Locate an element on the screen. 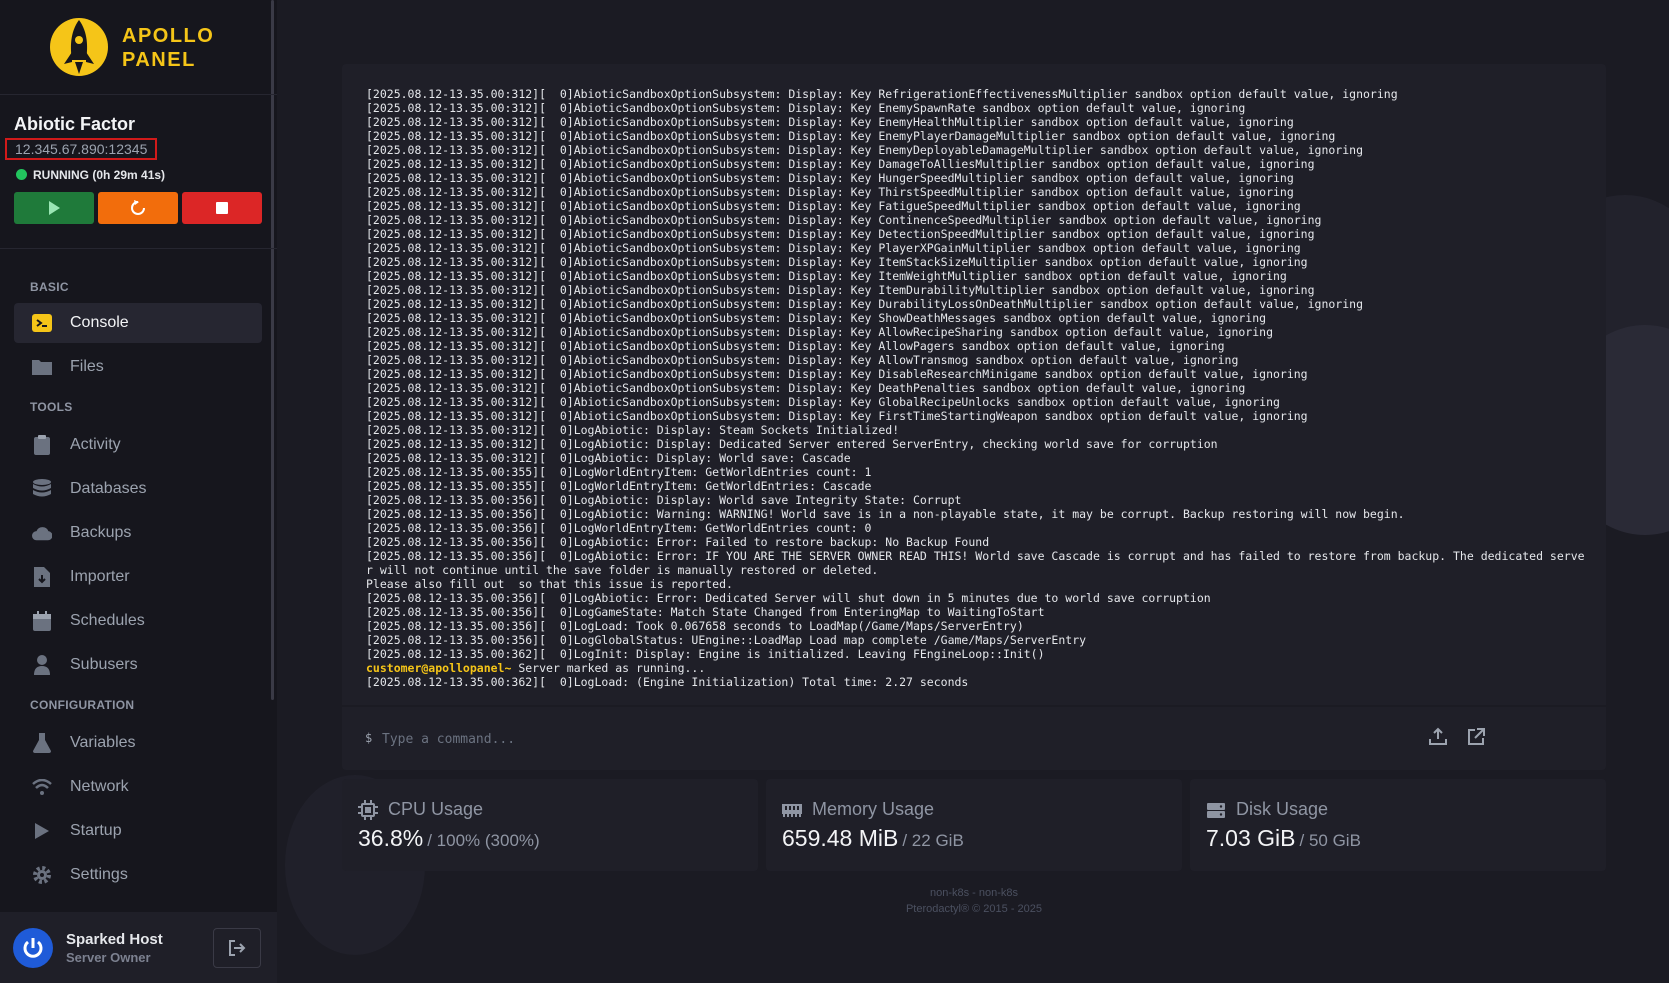 The image size is (1669, 983). disk-usage-value-row: 7.03 GiB/ 50 GiB is located at coordinates (1283, 838).